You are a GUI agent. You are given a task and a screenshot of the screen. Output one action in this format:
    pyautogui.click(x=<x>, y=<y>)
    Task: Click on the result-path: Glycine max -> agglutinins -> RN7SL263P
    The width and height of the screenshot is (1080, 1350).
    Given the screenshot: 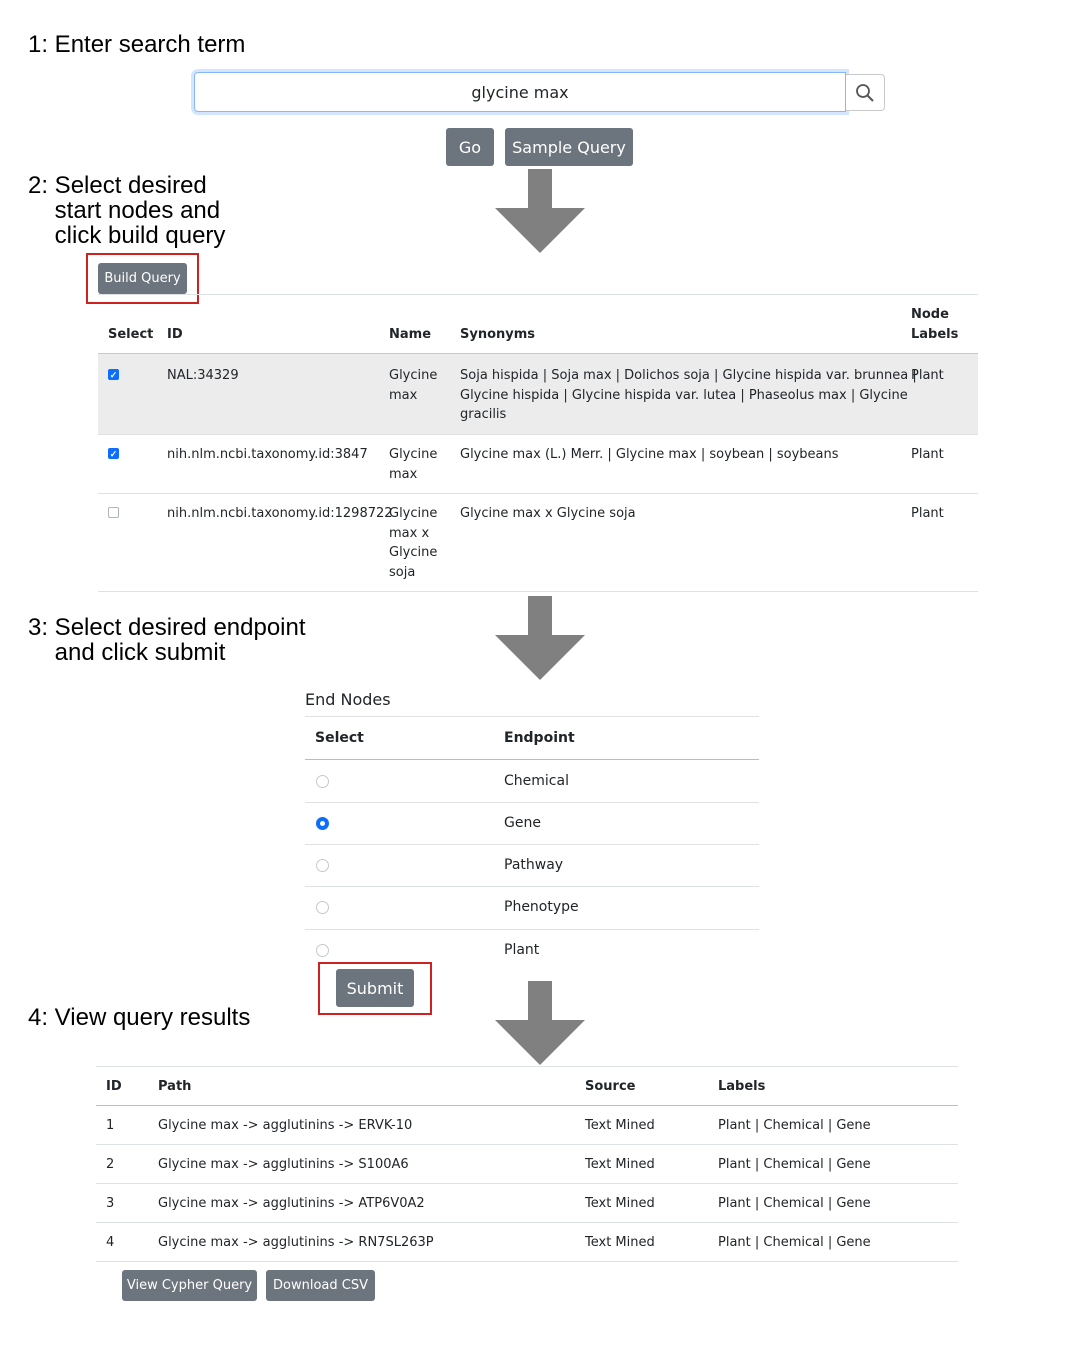 What is the action you would take?
    pyautogui.click(x=296, y=1242)
    